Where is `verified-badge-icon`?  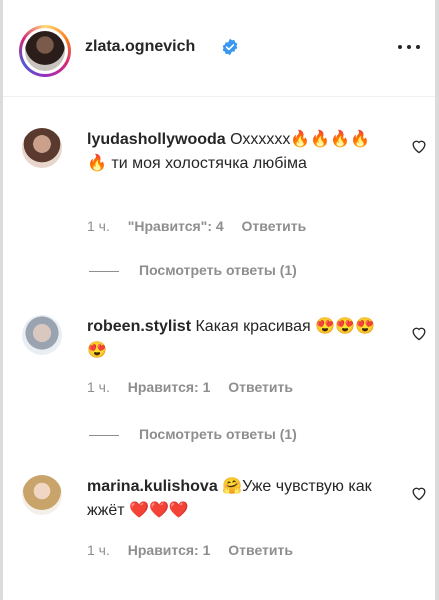
verified-badge-icon is located at coordinates (230, 47).